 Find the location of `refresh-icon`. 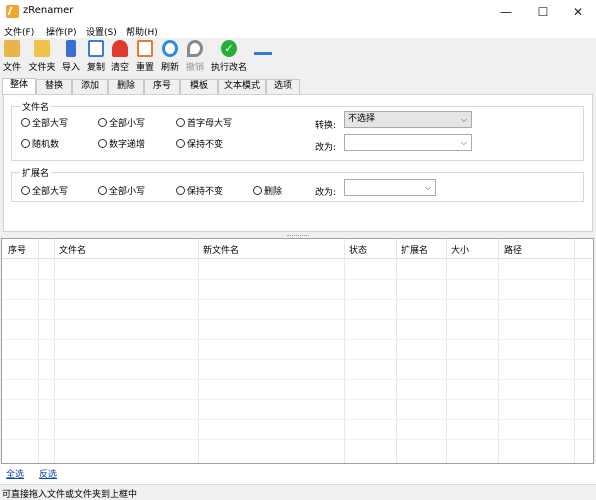

refresh-icon is located at coordinates (170, 48).